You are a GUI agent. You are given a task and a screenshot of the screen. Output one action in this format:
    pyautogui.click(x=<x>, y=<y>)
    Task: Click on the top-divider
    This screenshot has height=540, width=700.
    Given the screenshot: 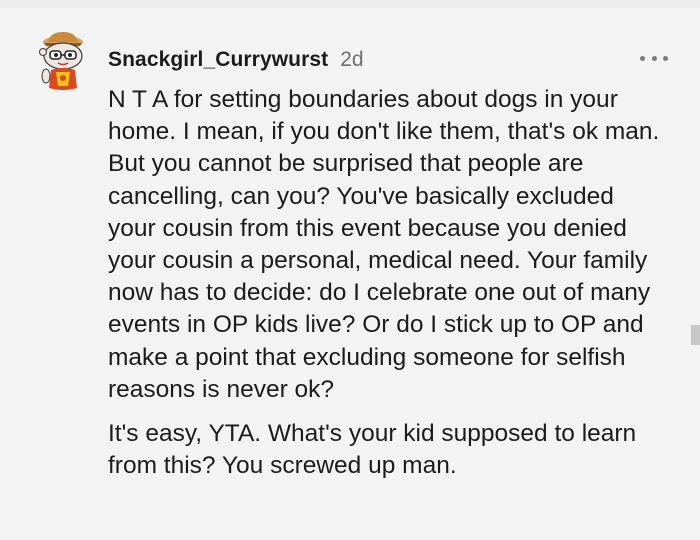 What is the action you would take?
    pyautogui.click(x=350, y=4)
    